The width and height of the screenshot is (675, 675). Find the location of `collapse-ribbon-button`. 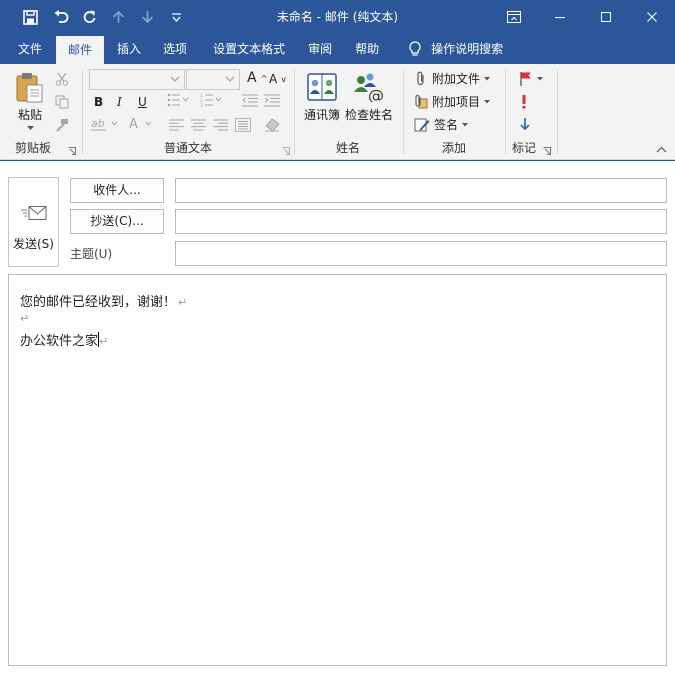

collapse-ribbon-button is located at coordinates (661, 149).